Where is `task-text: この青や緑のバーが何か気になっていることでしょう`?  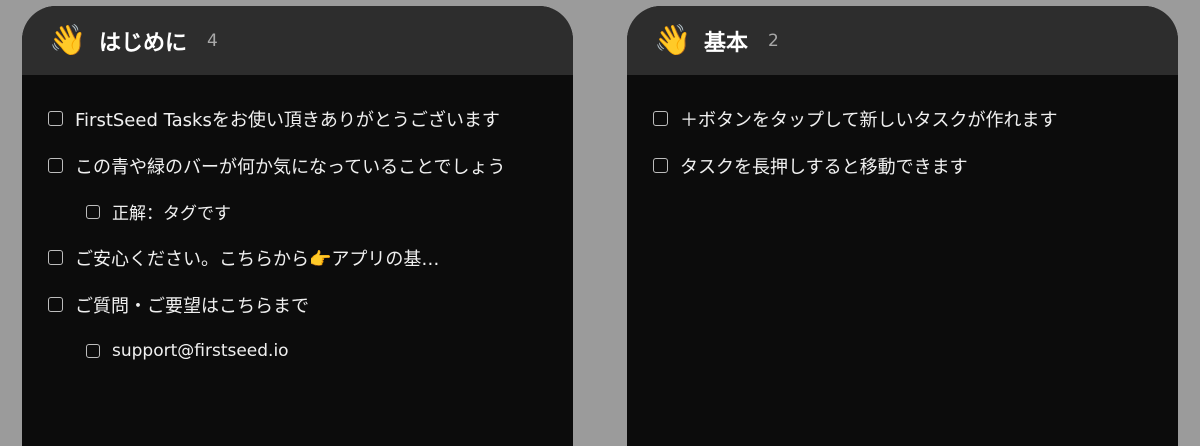
task-text: この青や緑のバーが何か気になっていることでしょう is located at coordinates (290, 167).